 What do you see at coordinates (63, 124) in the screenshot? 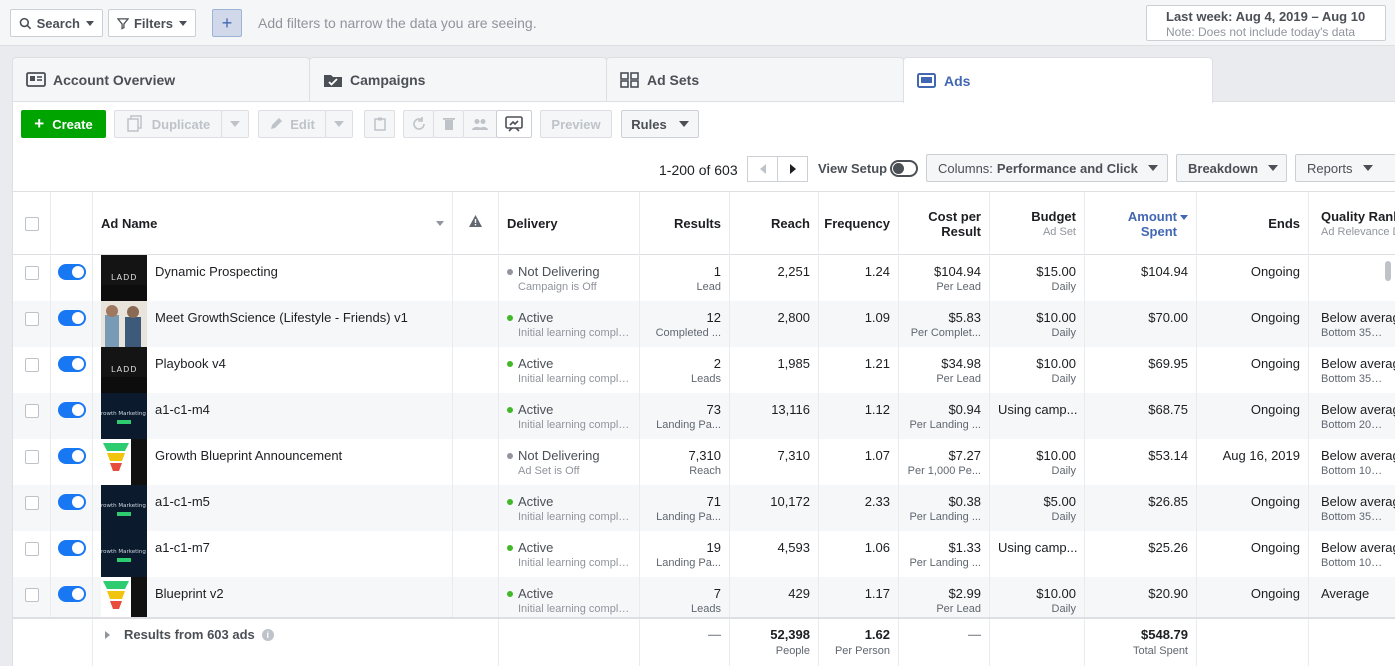
I see `create-button: + Create` at bounding box center [63, 124].